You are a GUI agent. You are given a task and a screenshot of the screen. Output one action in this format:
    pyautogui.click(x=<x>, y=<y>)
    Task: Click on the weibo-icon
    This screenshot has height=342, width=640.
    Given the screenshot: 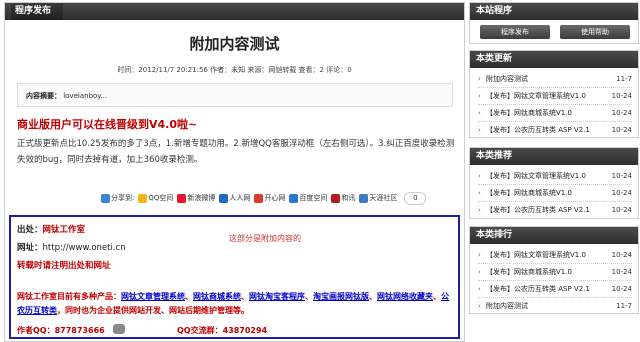 What is the action you would take?
    pyautogui.click(x=182, y=198)
    